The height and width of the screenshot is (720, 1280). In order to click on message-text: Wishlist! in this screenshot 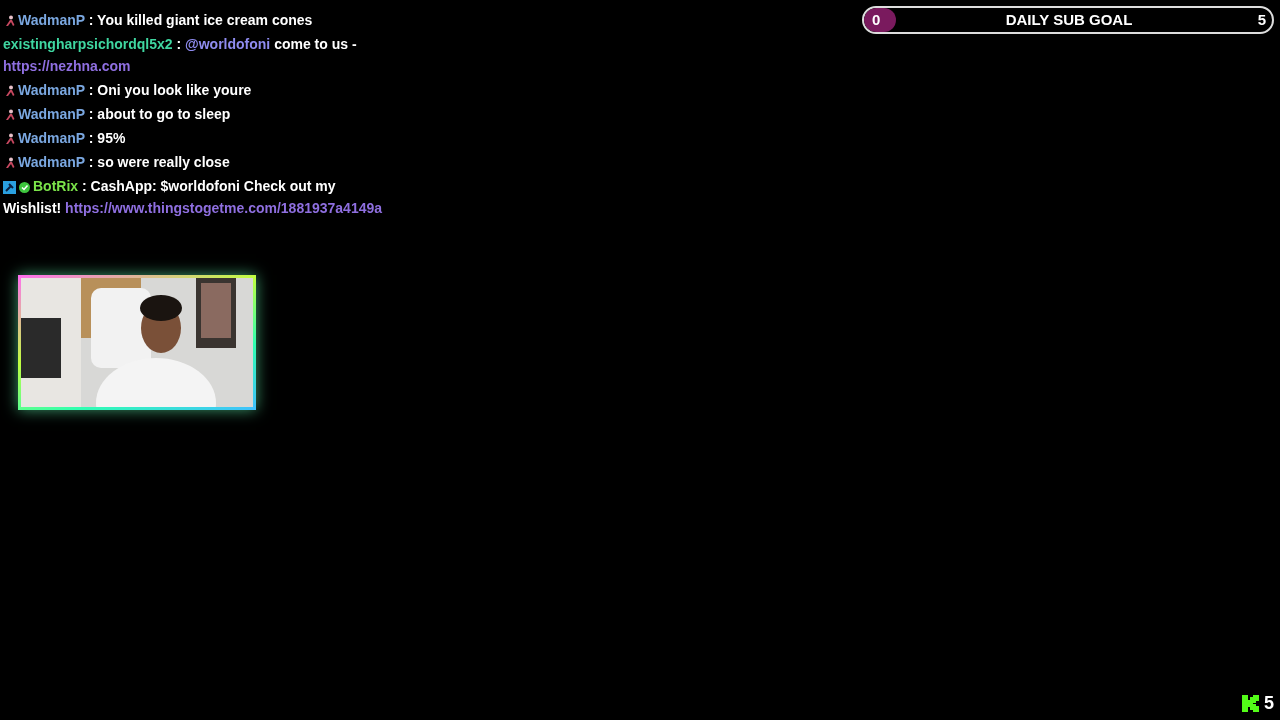, I will do `click(32, 208)`.